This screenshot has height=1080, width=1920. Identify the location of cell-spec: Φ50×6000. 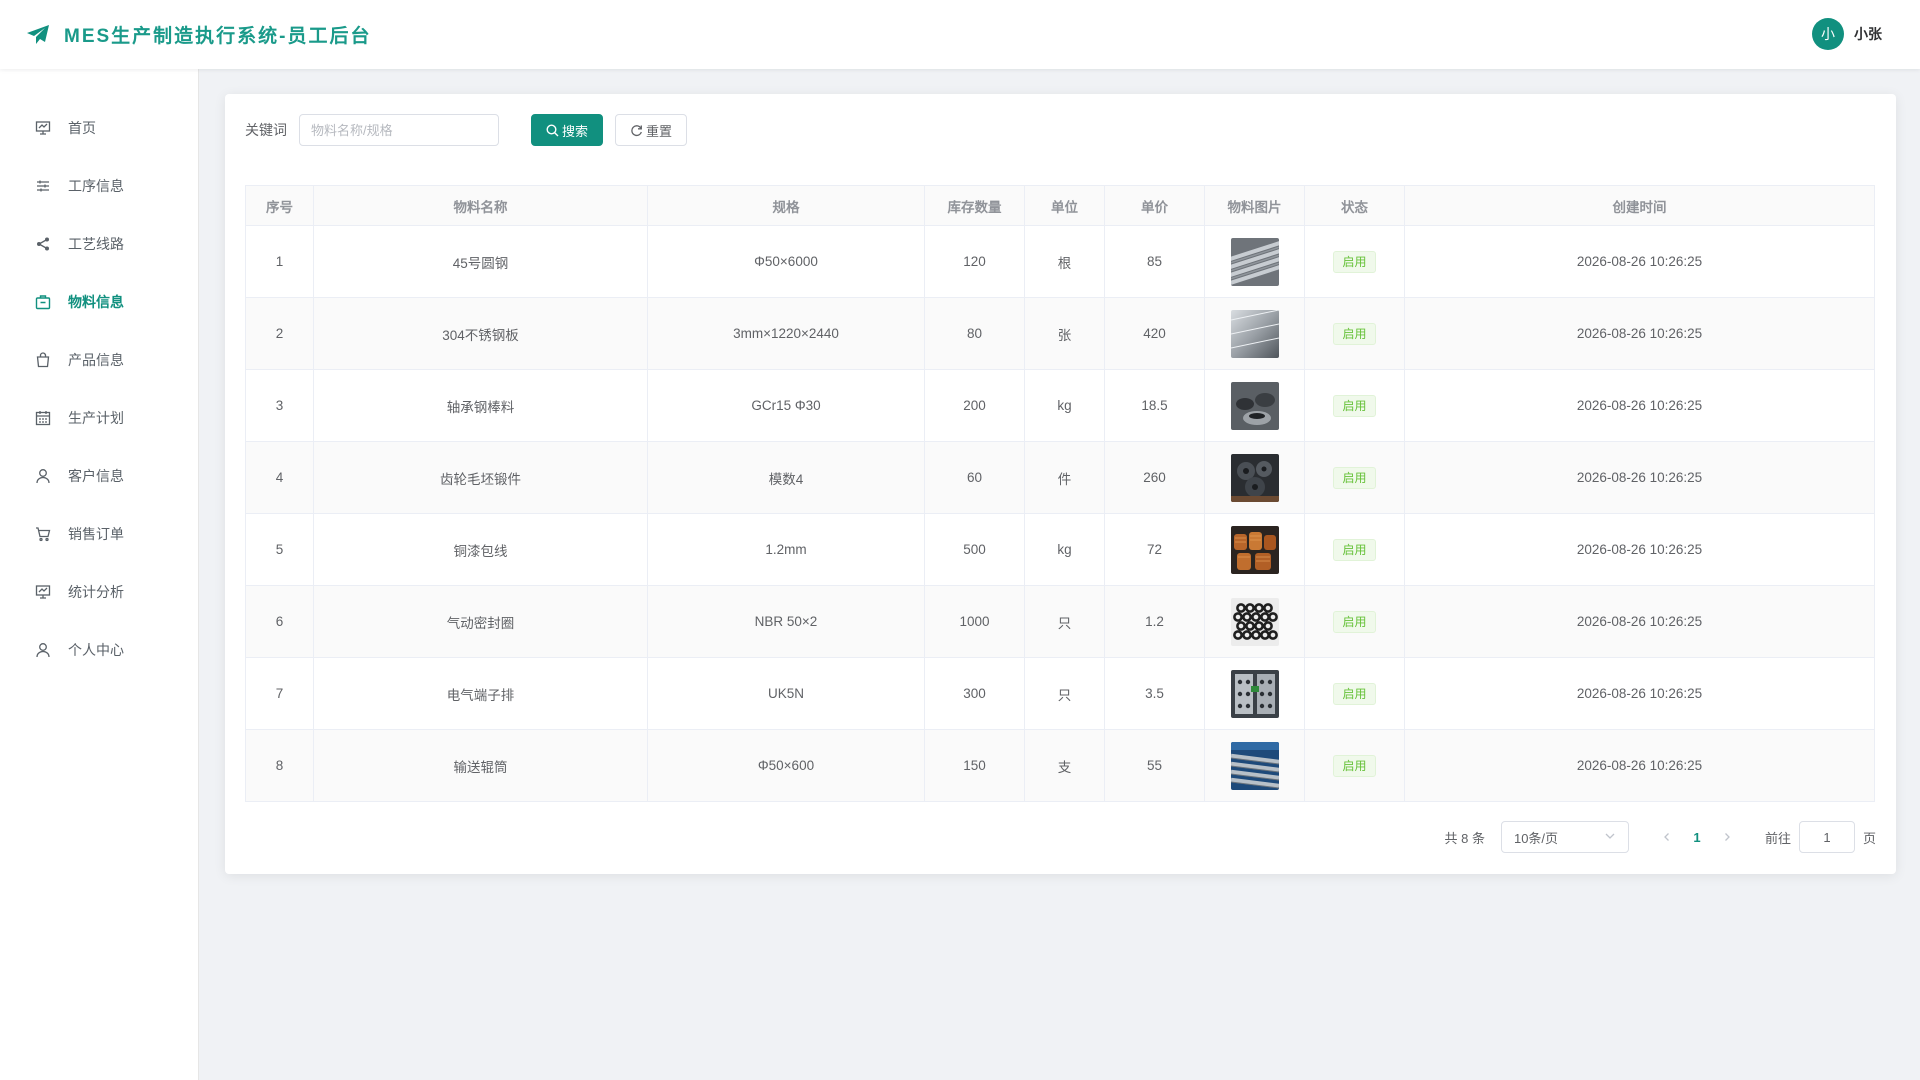
(786, 261).